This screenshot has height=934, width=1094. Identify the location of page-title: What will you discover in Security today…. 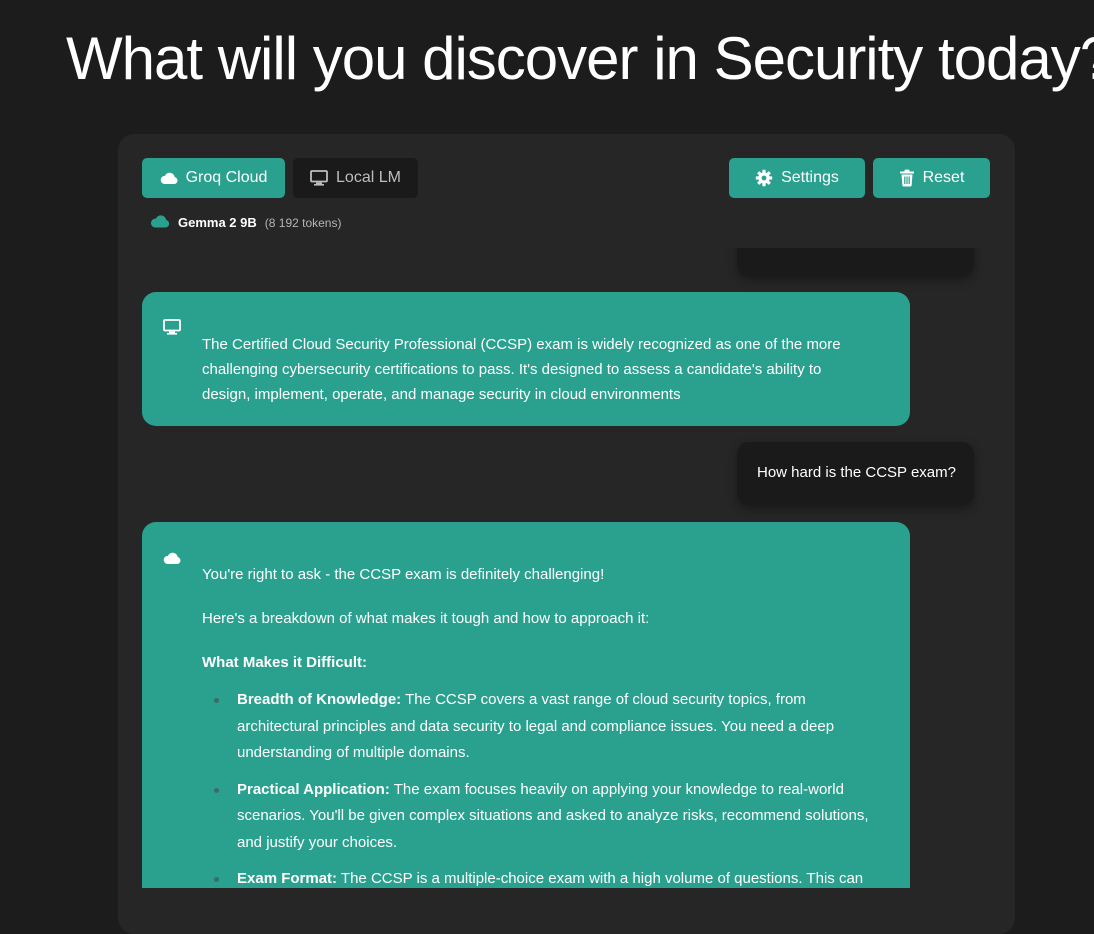
(580, 58).